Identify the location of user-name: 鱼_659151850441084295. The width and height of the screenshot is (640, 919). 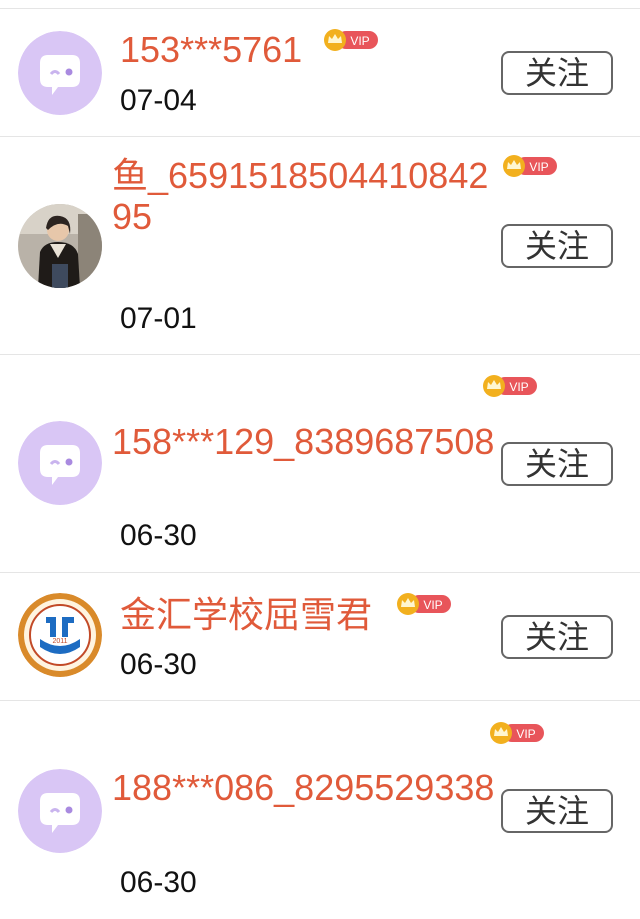
(305, 196).